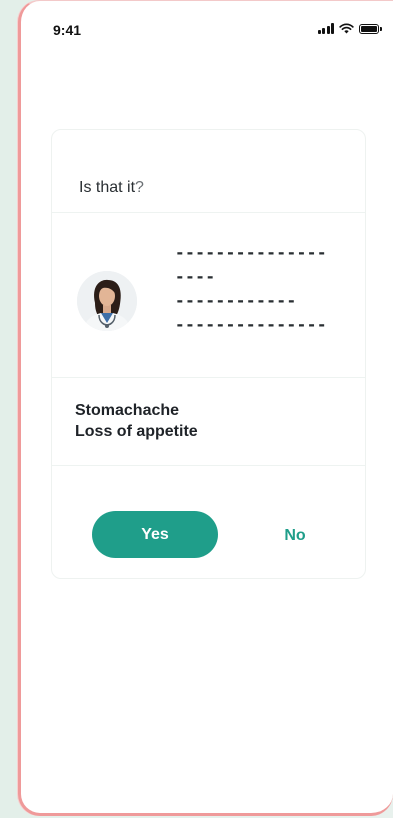 The width and height of the screenshot is (393, 818). Describe the element at coordinates (208, 422) in the screenshot. I see `symptoms-list: Stomachache Loss of appetite` at that location.